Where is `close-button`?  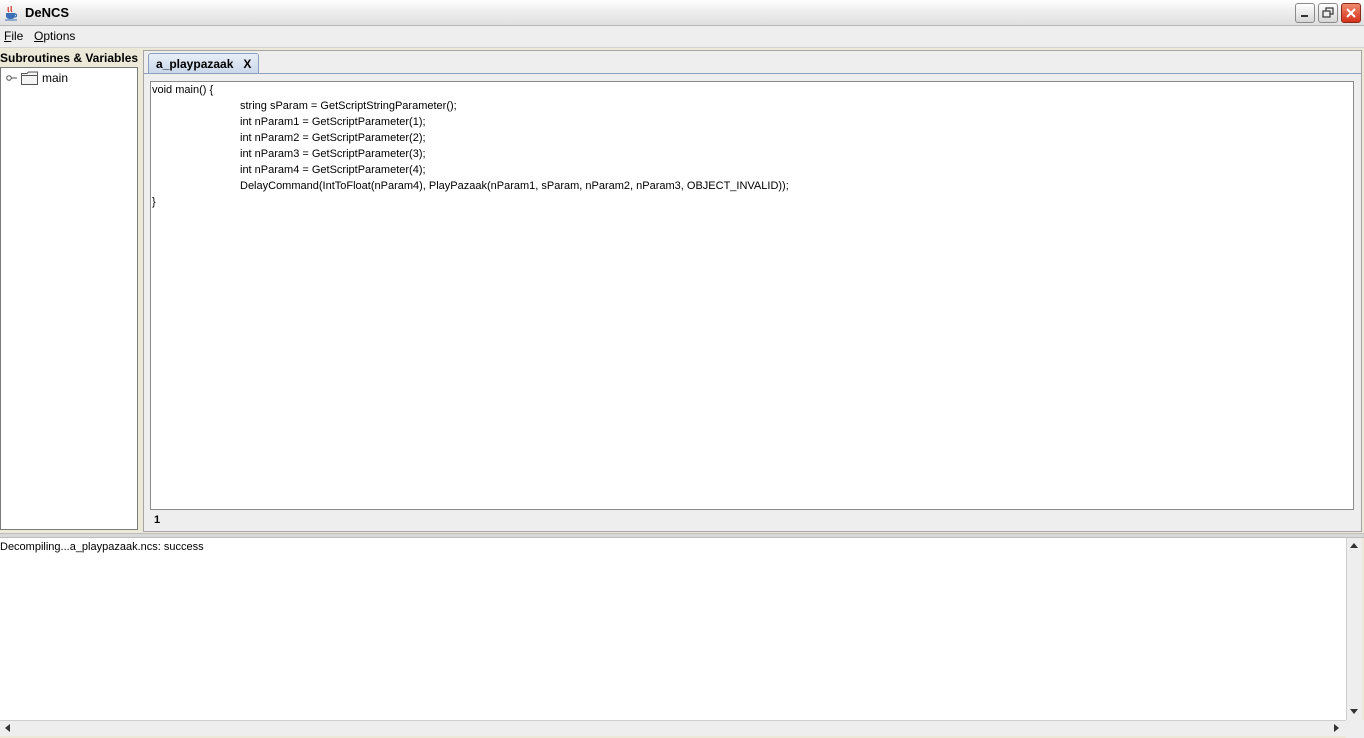
close-button is located at coordinates (1351, 13).